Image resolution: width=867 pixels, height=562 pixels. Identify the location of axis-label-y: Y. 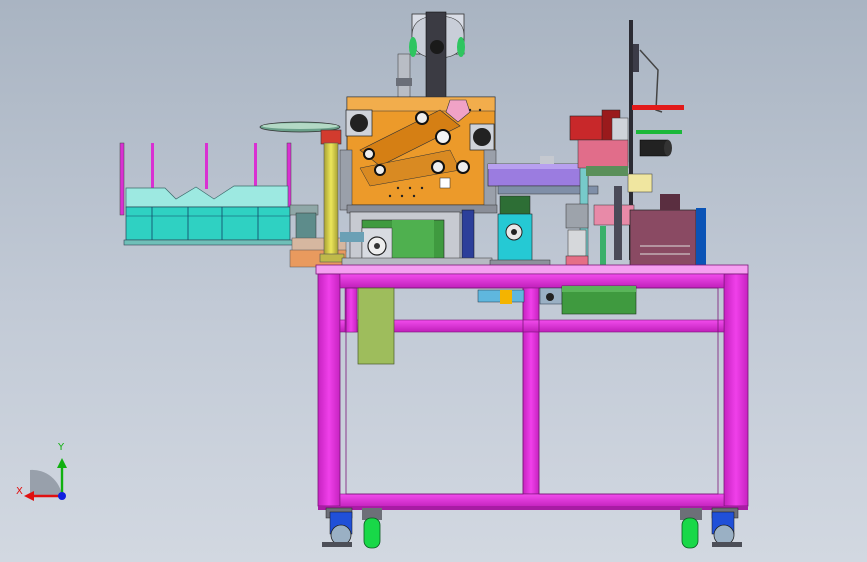
(61, 447).